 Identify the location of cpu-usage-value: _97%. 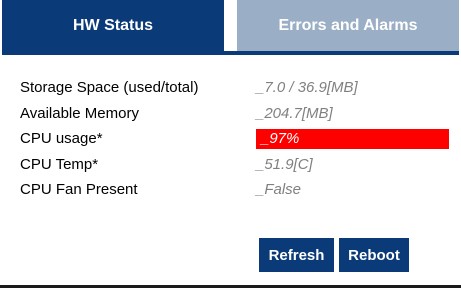
(352, 139).